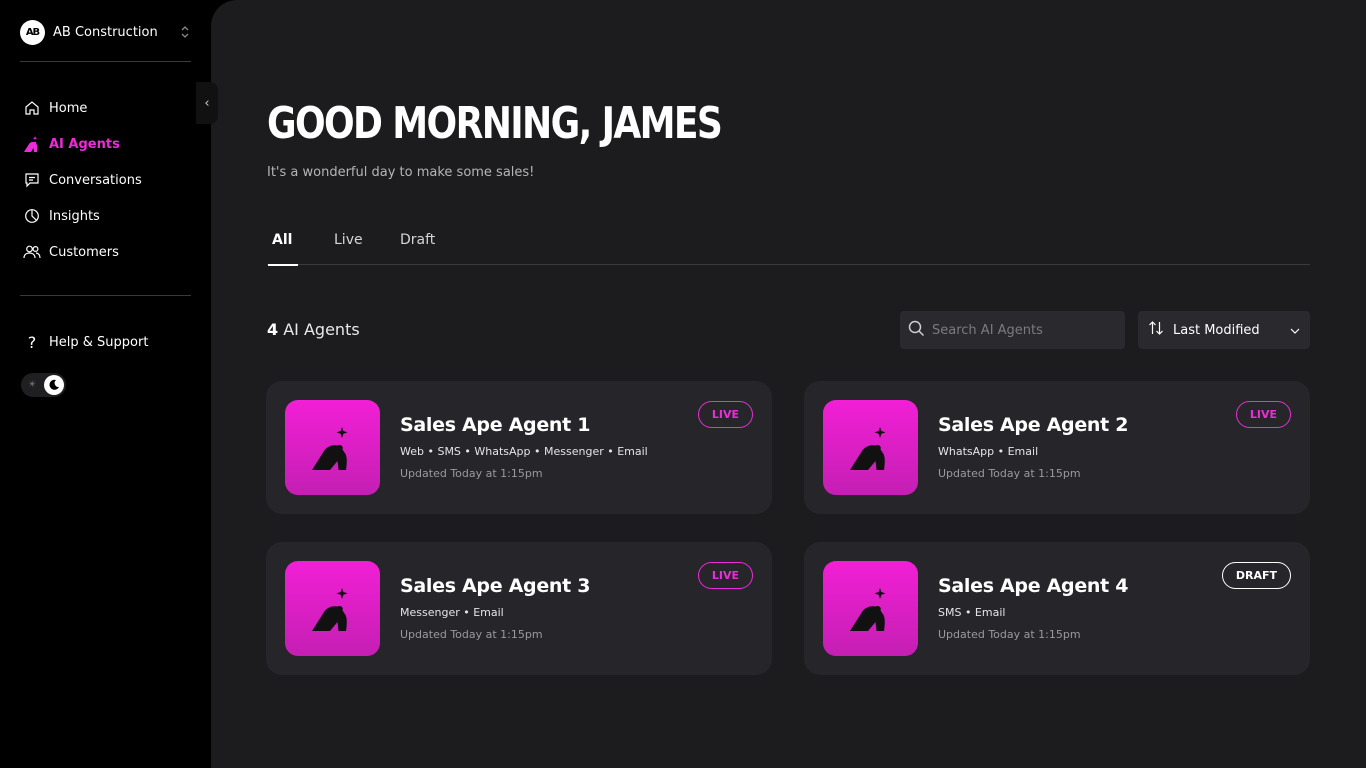 The width and height of the screenshot is (1366, 768). I want to click on page-title: GOOD MORNING, JAMES, so click(495, 123).